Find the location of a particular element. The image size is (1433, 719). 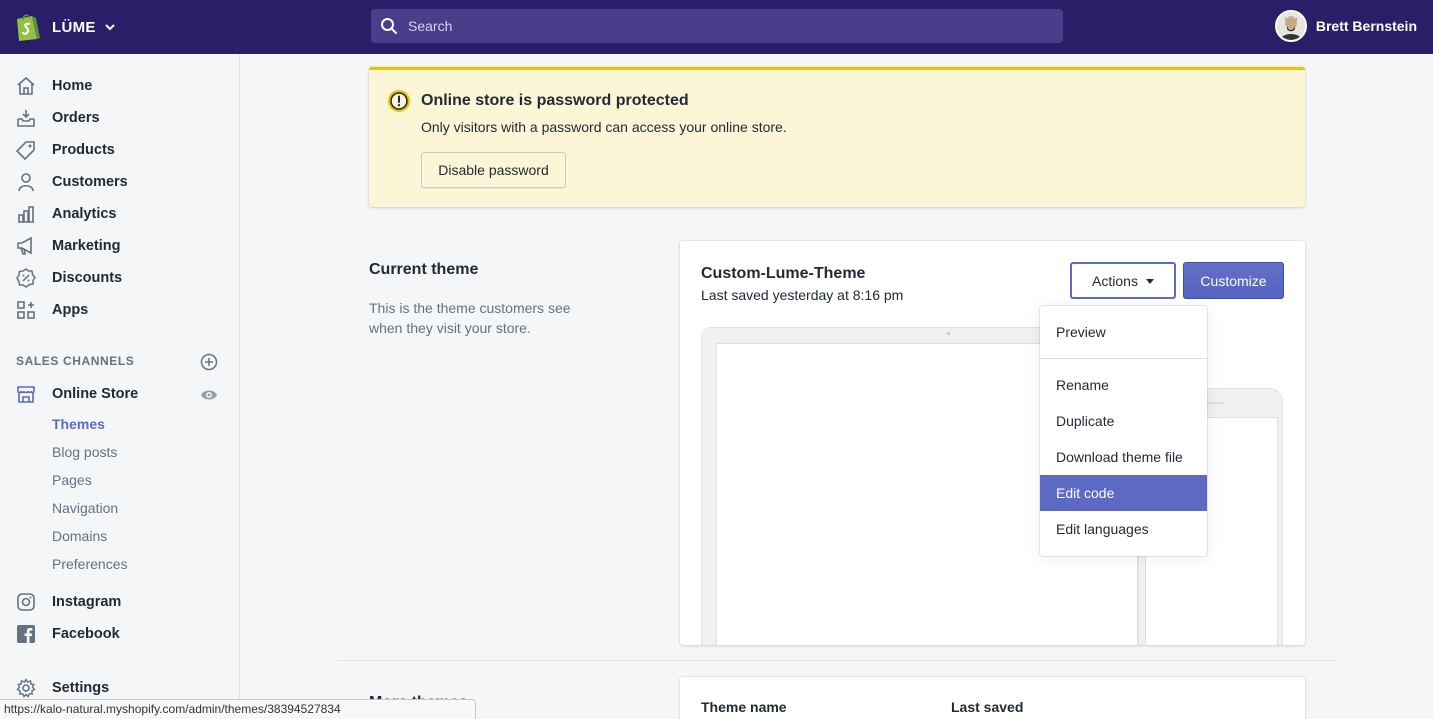

sidebar-subitem-pages: Pages is located at coordinates (72, 480).